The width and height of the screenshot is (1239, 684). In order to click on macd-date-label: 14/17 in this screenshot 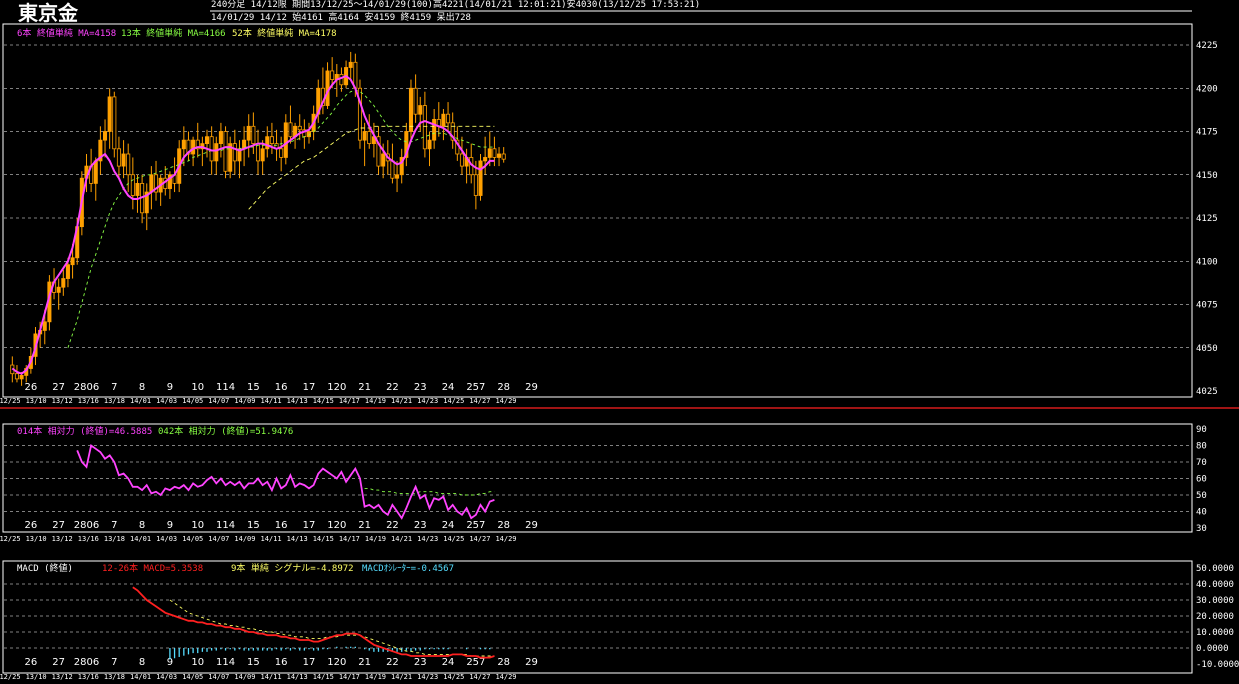, I will do `click(349, 677)`.